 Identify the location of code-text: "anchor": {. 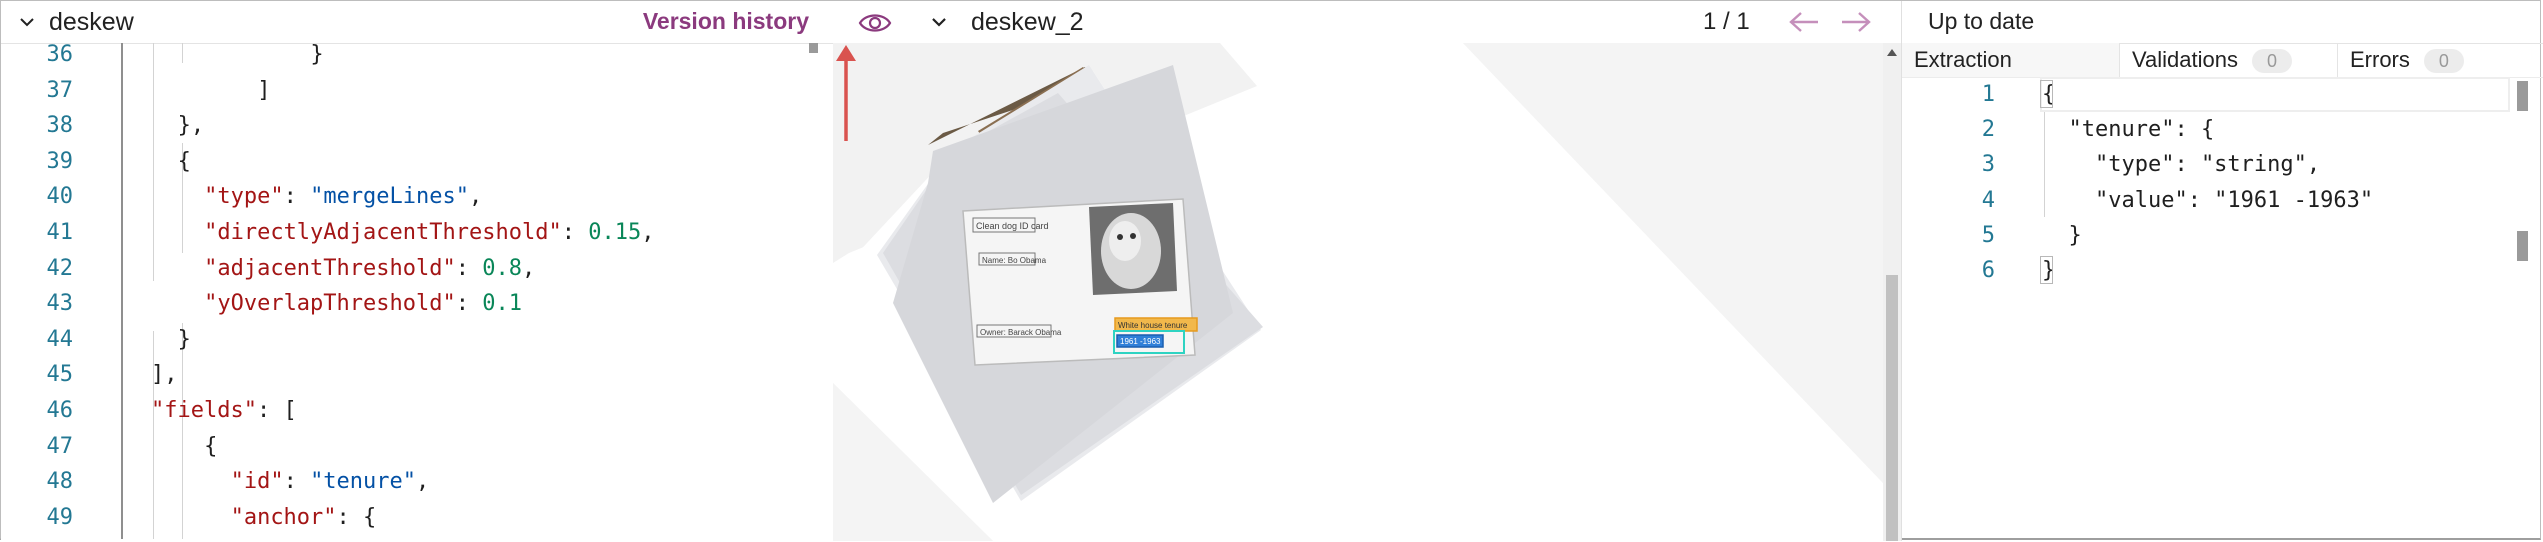
(303, 517).